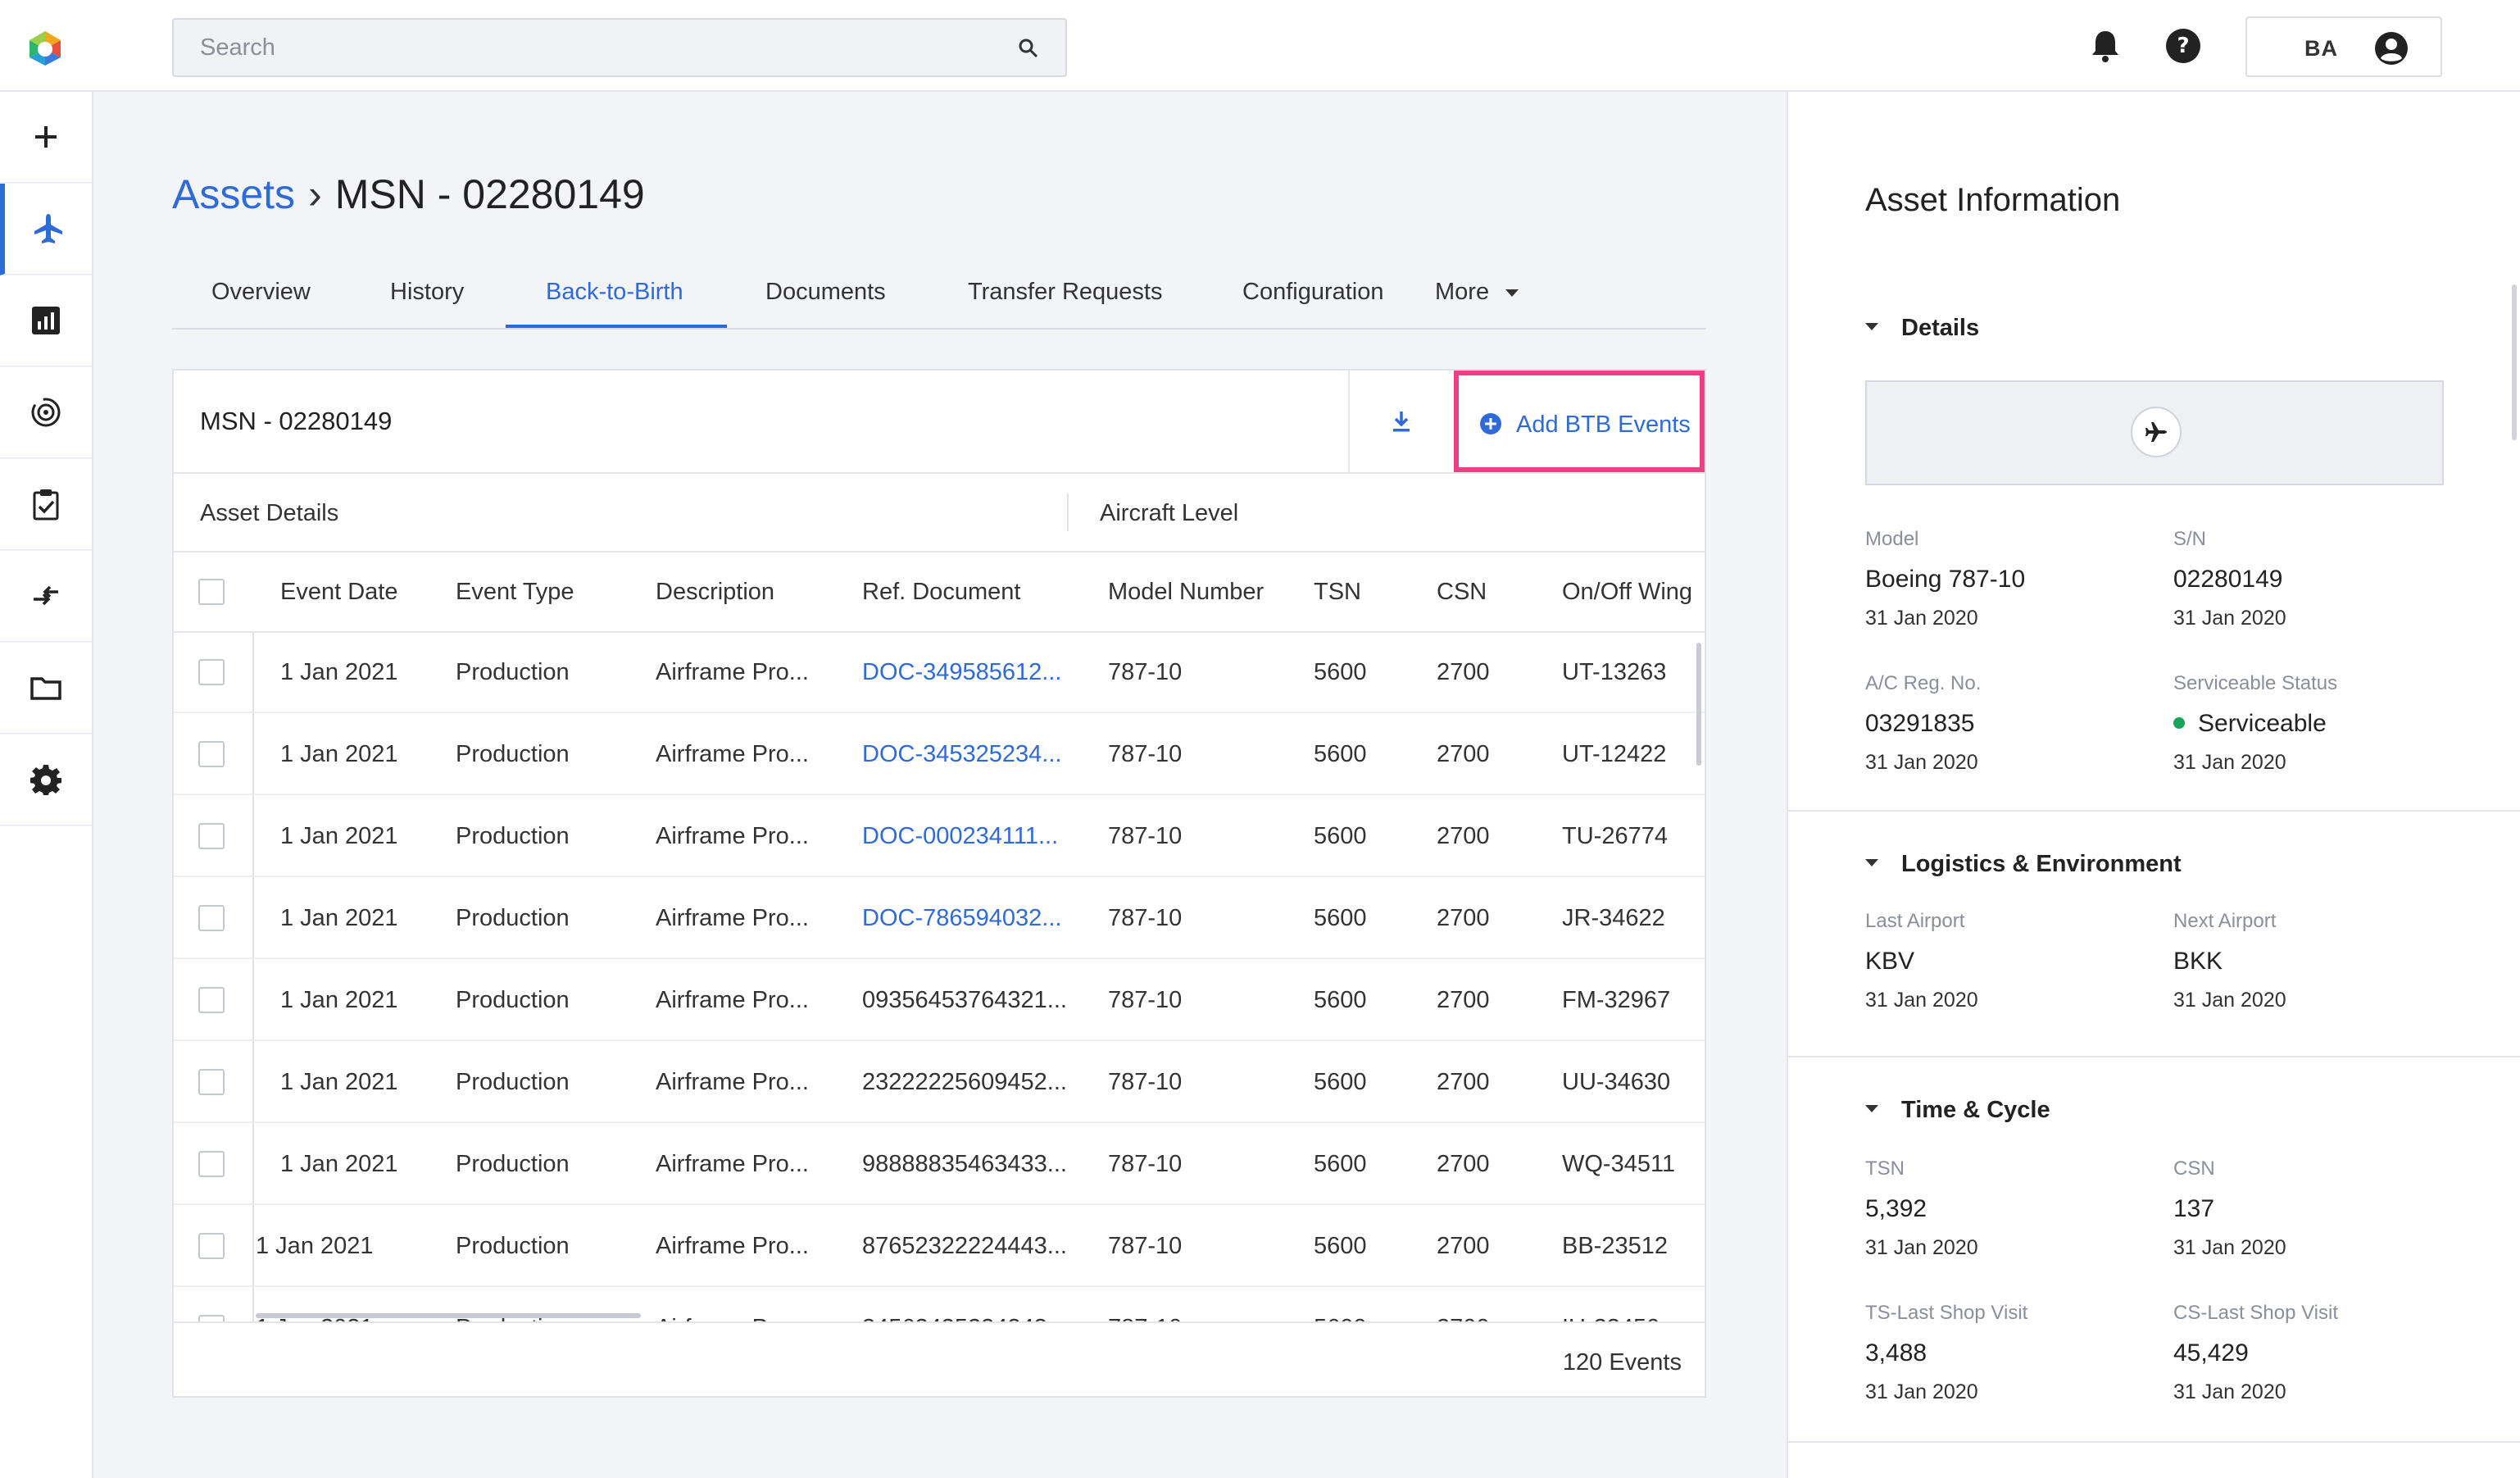 This screenshot has width=2520, height=1478. I want to click on details-toggle: Details, so click(1922, 329).